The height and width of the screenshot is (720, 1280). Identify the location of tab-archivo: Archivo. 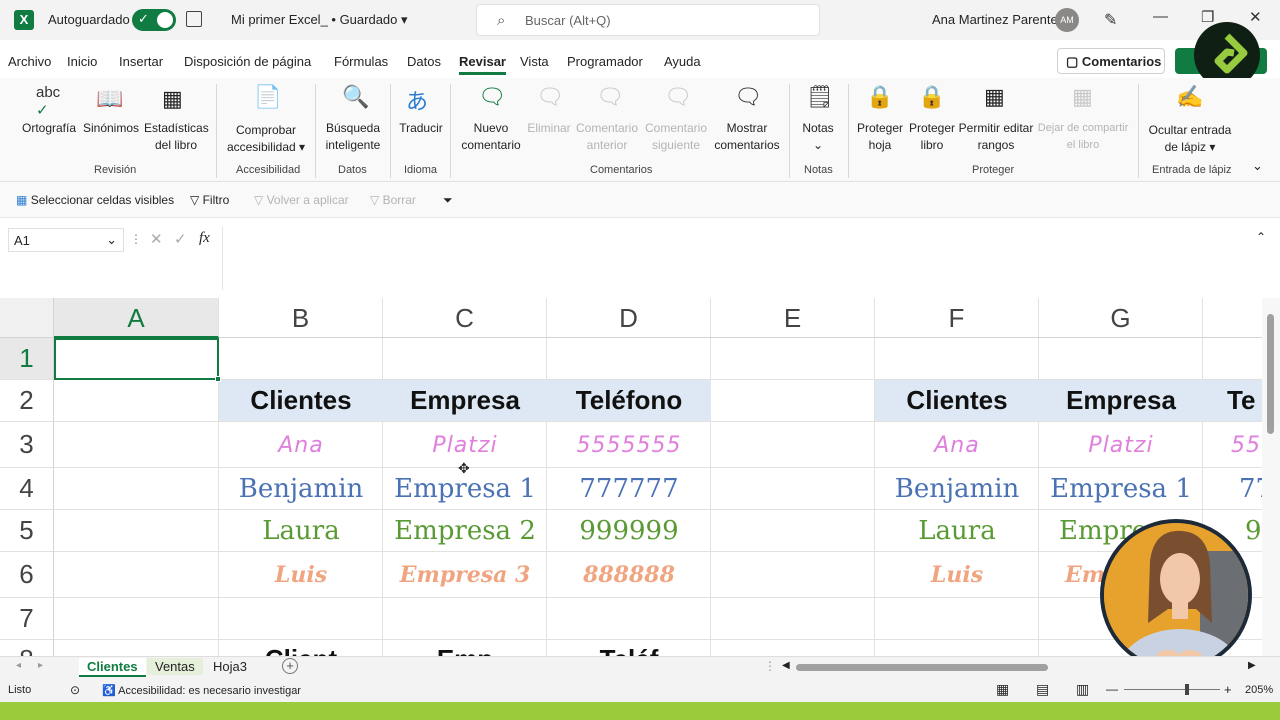
(29, 61).